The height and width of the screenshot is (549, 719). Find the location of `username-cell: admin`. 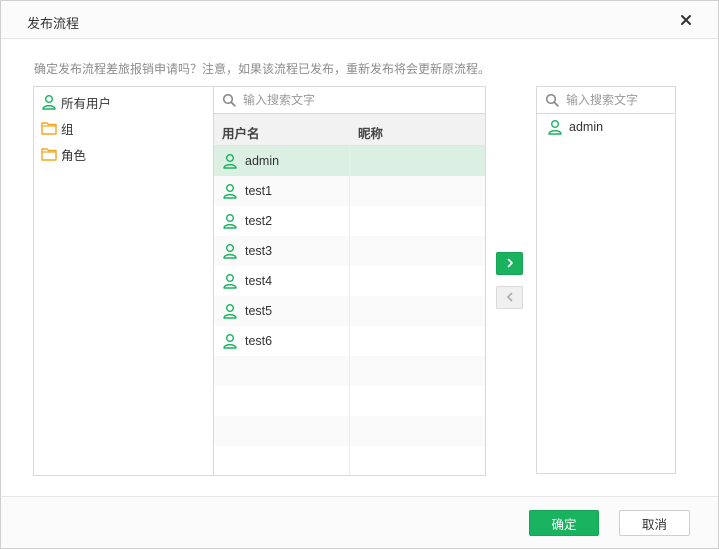

username-cell: admin is located at coordinates (250, 161).